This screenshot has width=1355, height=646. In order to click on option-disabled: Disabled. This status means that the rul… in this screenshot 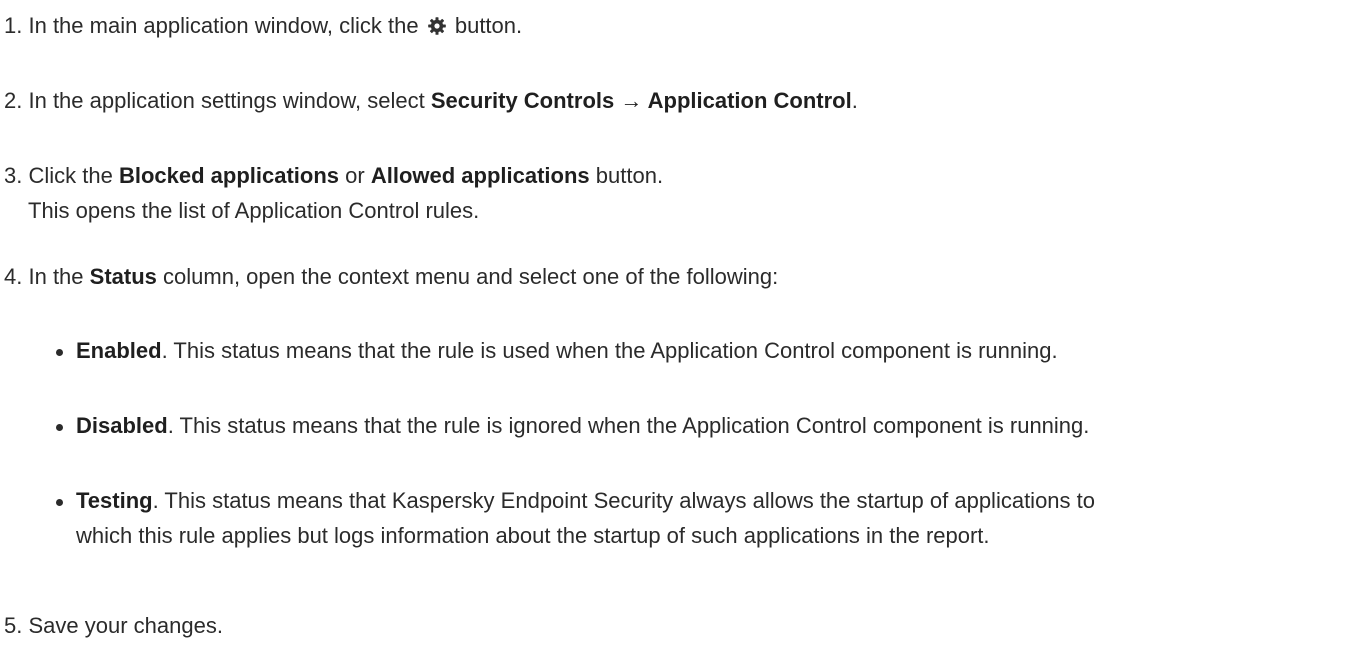, I will do `click(582, 426)`.